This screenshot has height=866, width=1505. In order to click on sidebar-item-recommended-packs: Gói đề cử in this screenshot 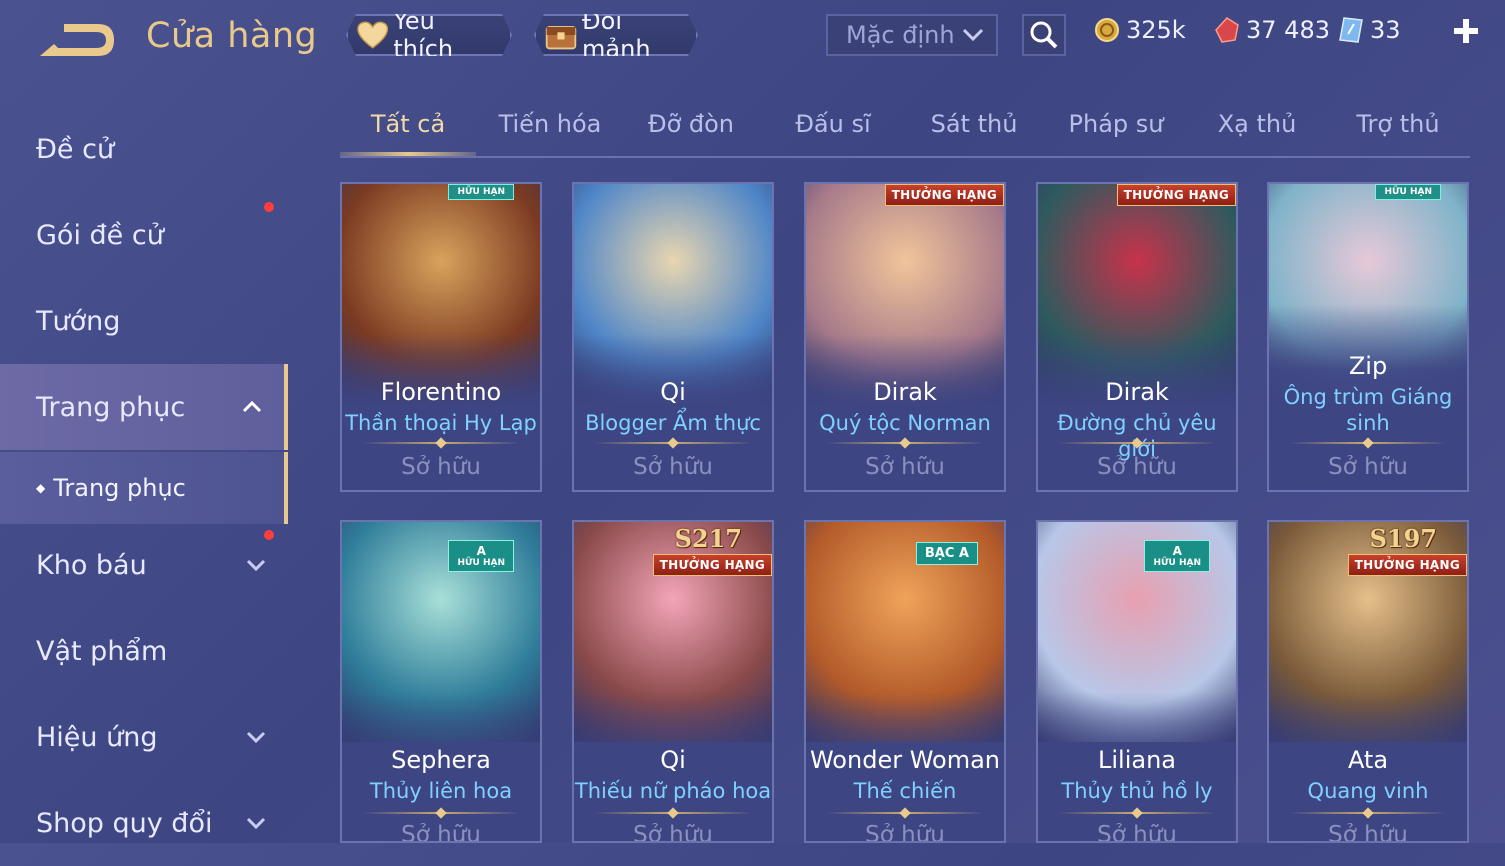, I will do `click(144, 235)`.